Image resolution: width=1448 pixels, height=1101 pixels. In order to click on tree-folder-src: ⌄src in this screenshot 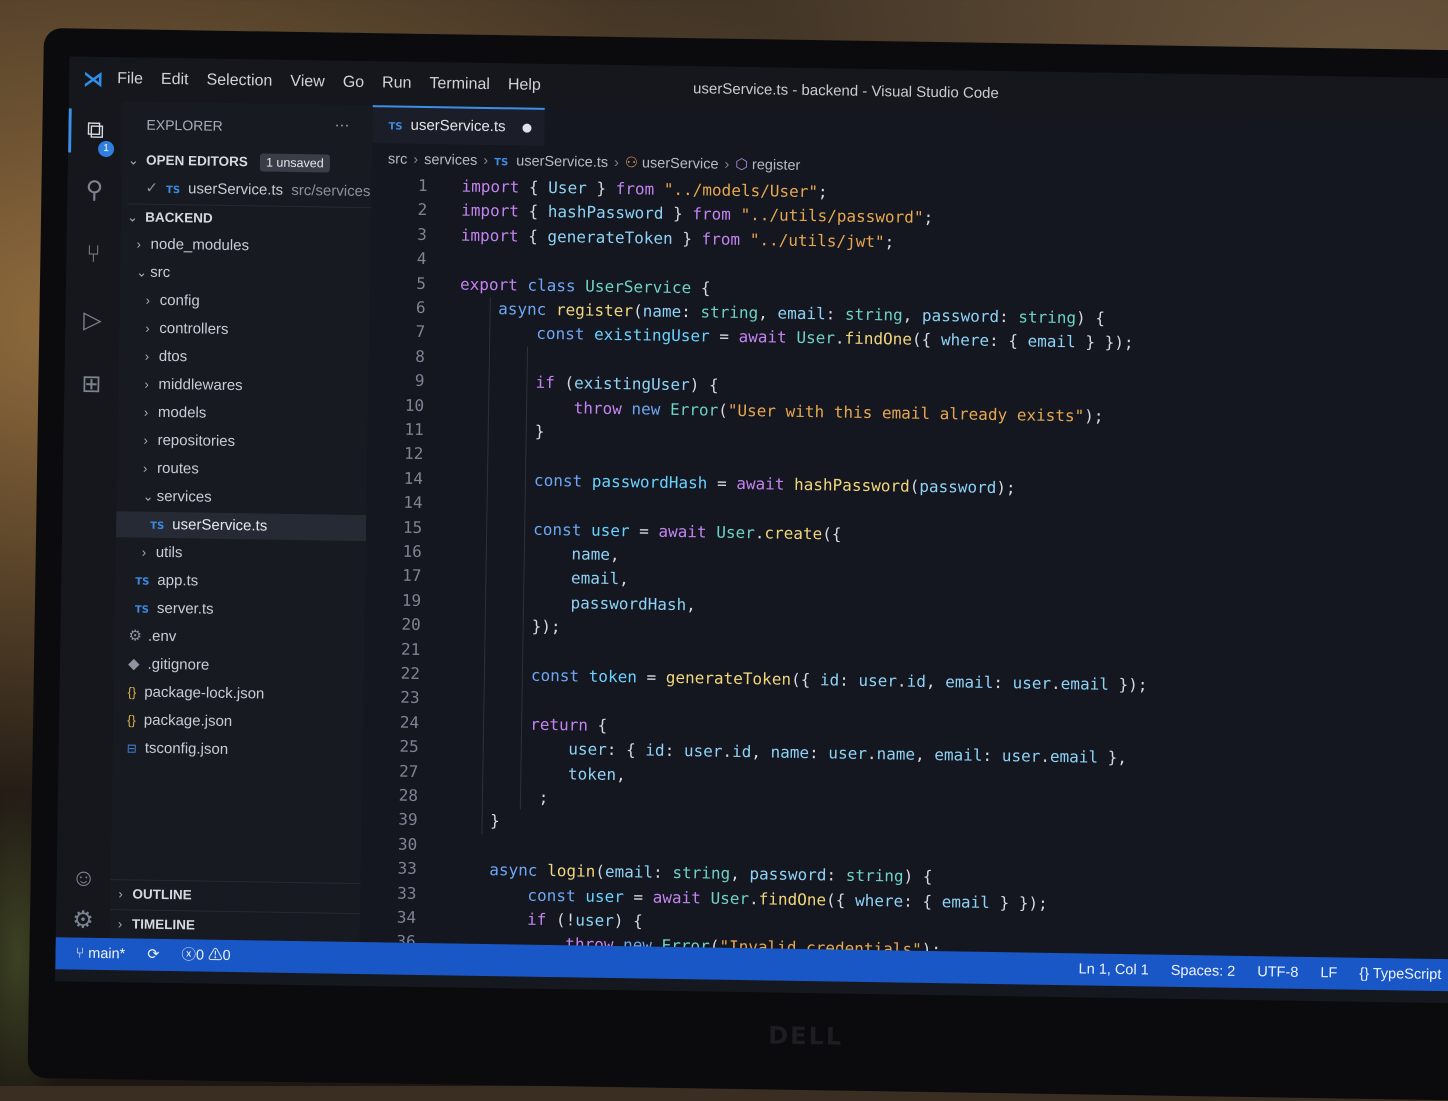, I will do `click(261, 274)`.